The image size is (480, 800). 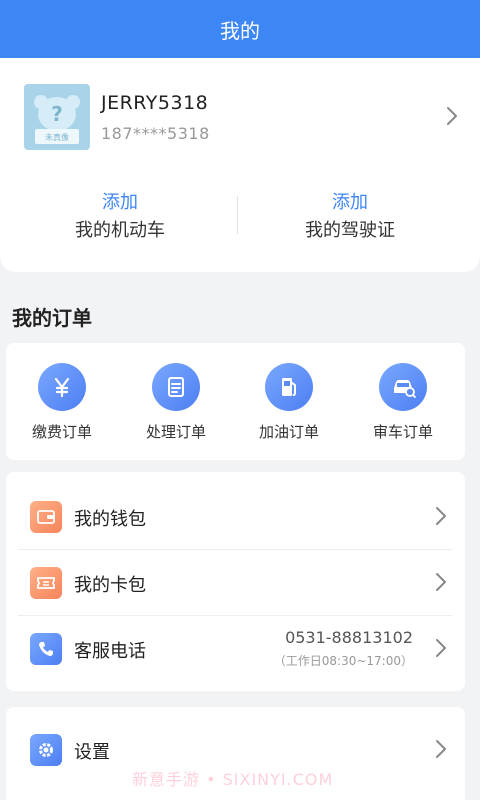 I want to click on page-title: 我的, so click(x=240, y=30).